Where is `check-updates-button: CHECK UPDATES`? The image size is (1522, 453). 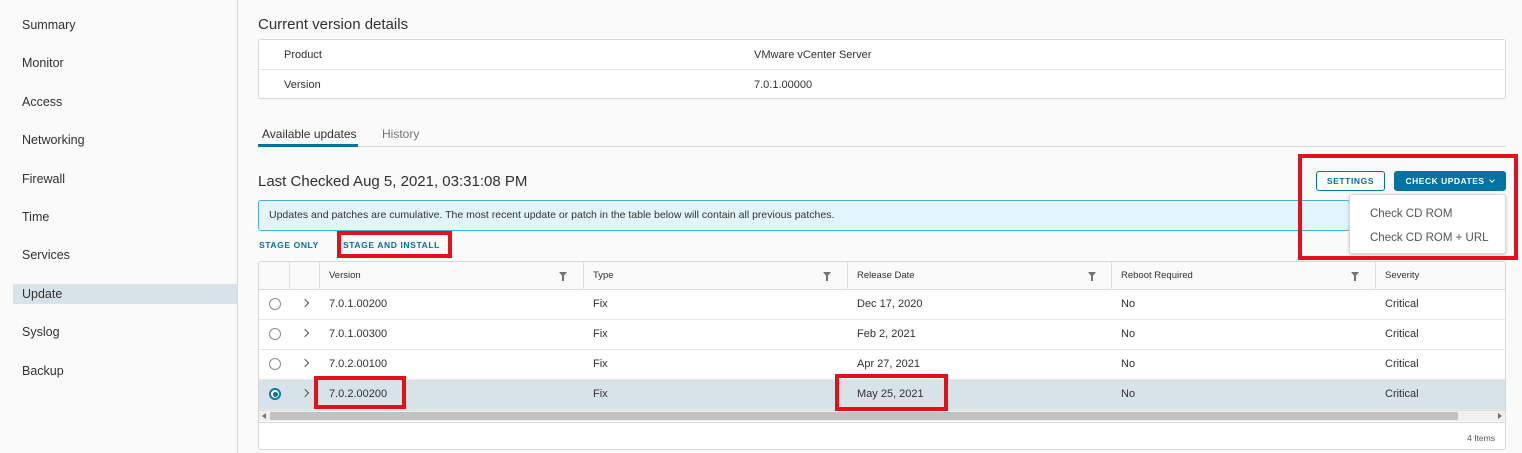 check-updates-button: CHECK UPDATES is located at coordinates (1450, 181).